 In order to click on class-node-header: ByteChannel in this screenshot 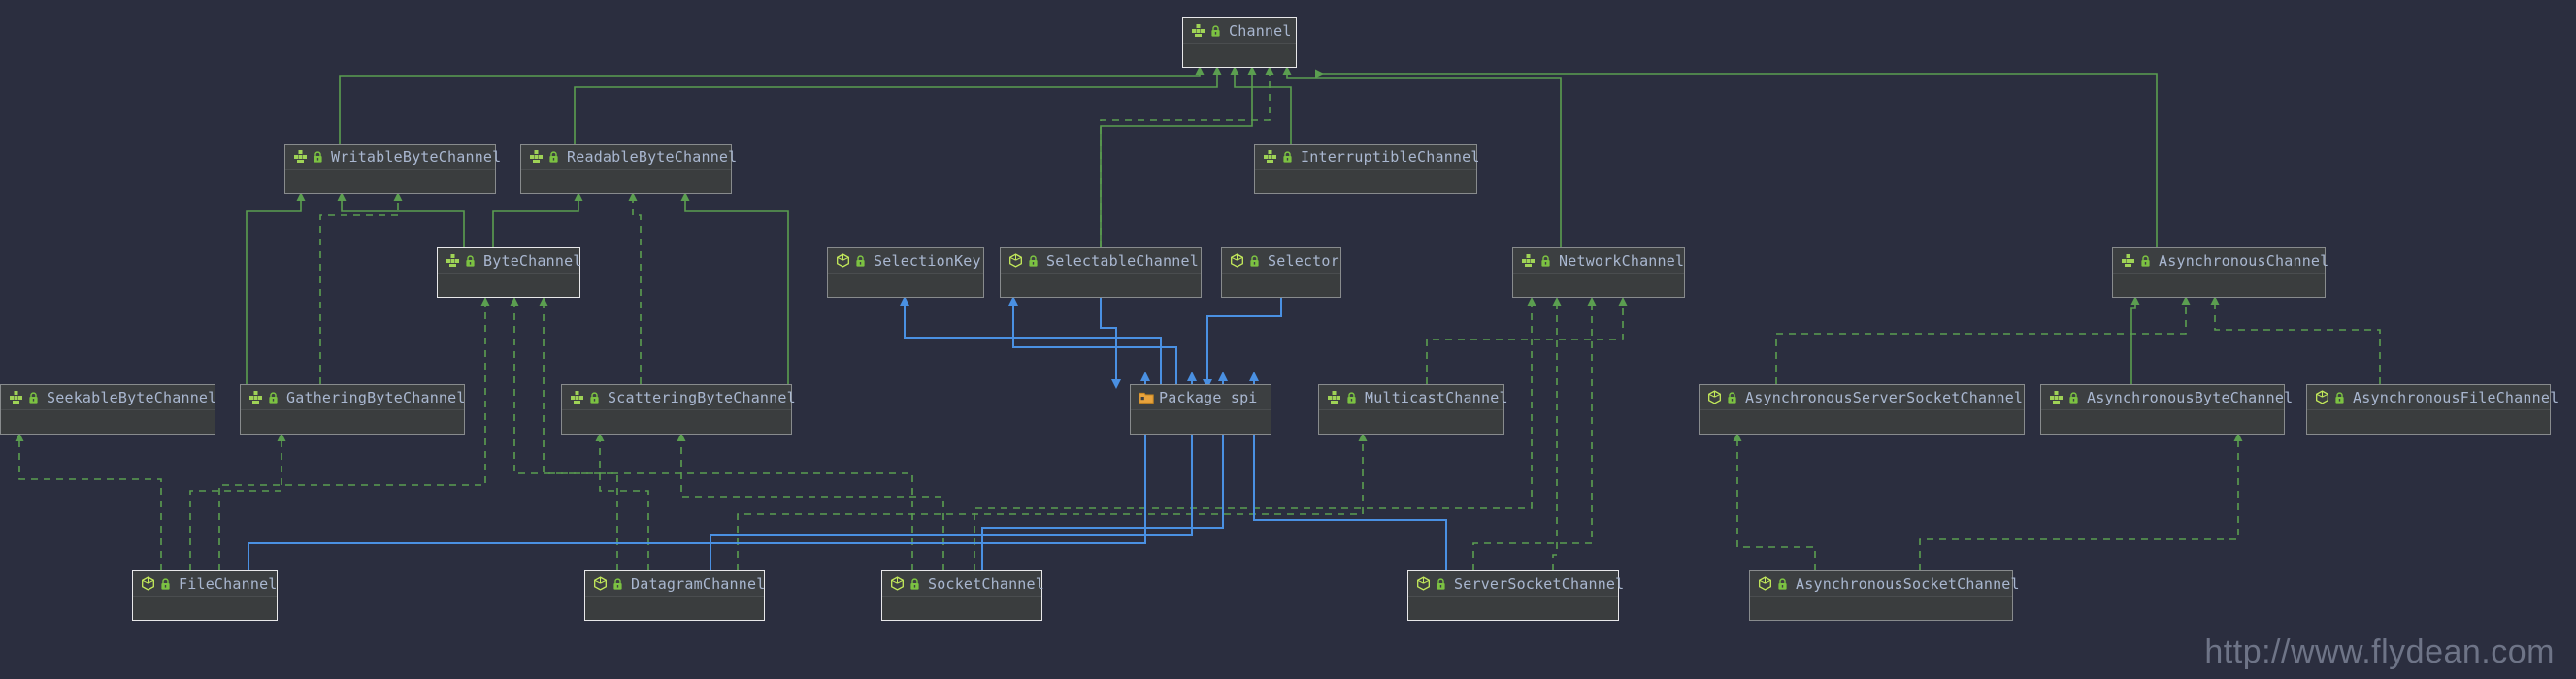, I will do `click(510, 261)`.